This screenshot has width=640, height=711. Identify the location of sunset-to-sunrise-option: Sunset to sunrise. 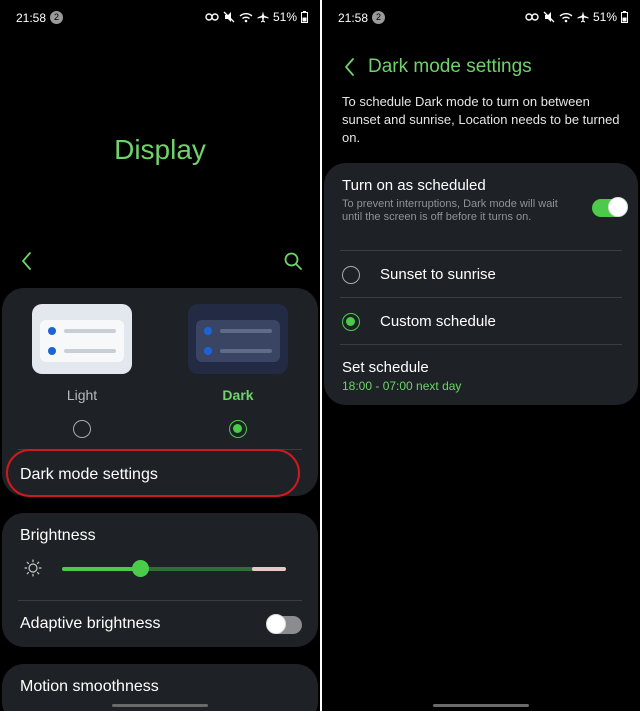
(481, 275).